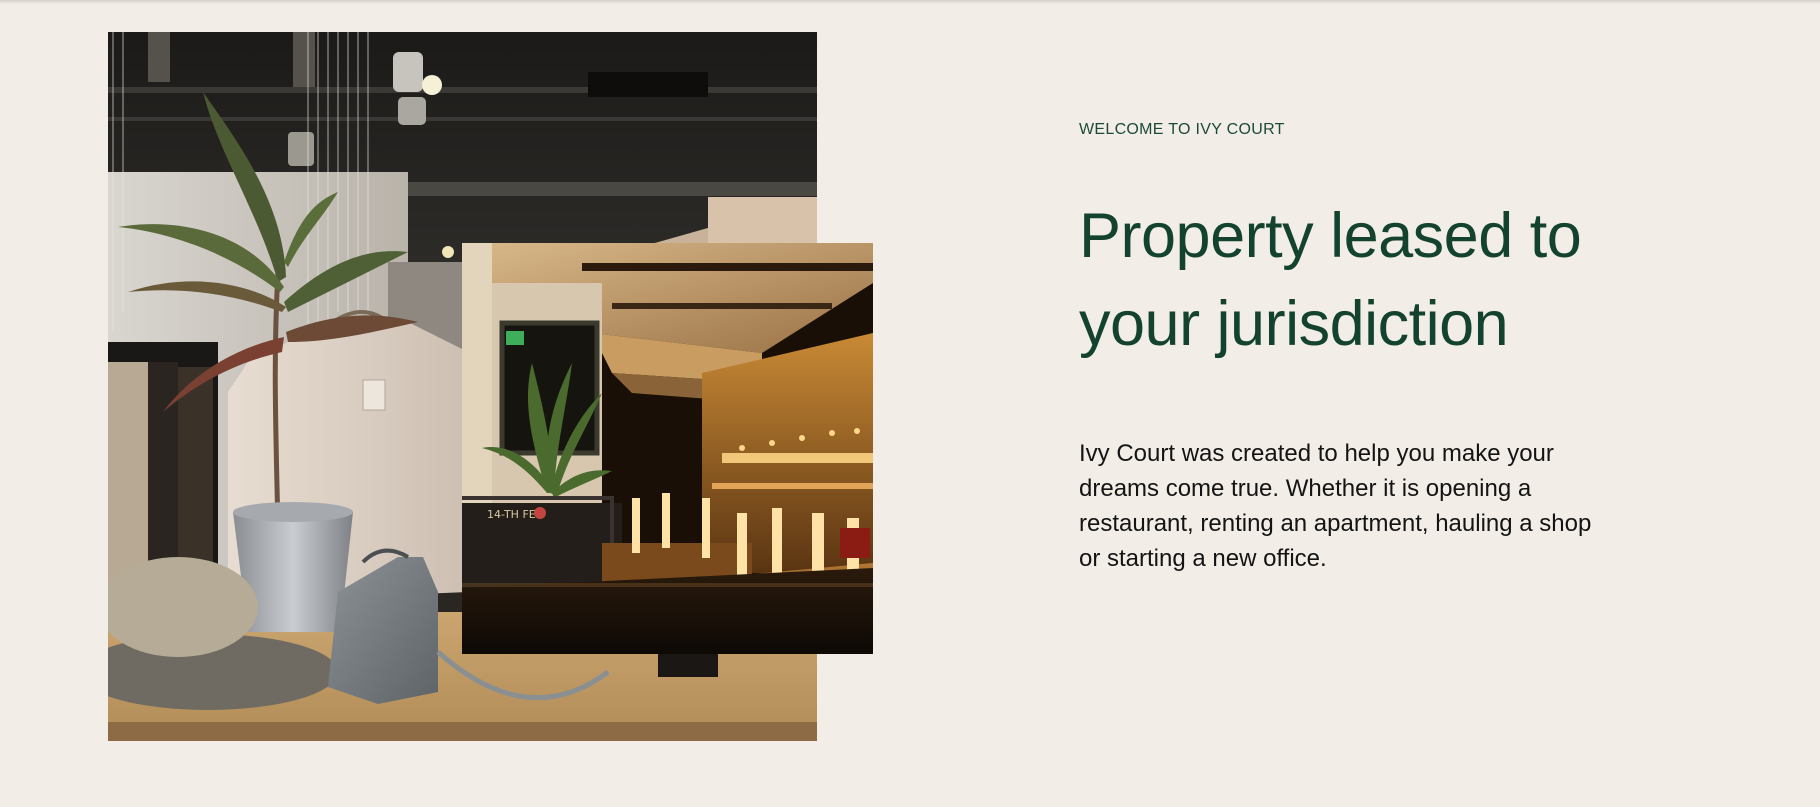 The height and width of the screenshot is (807, 1820). I want to click on page-headline: Property leased to your jurisdiction, so click(1359, 280).